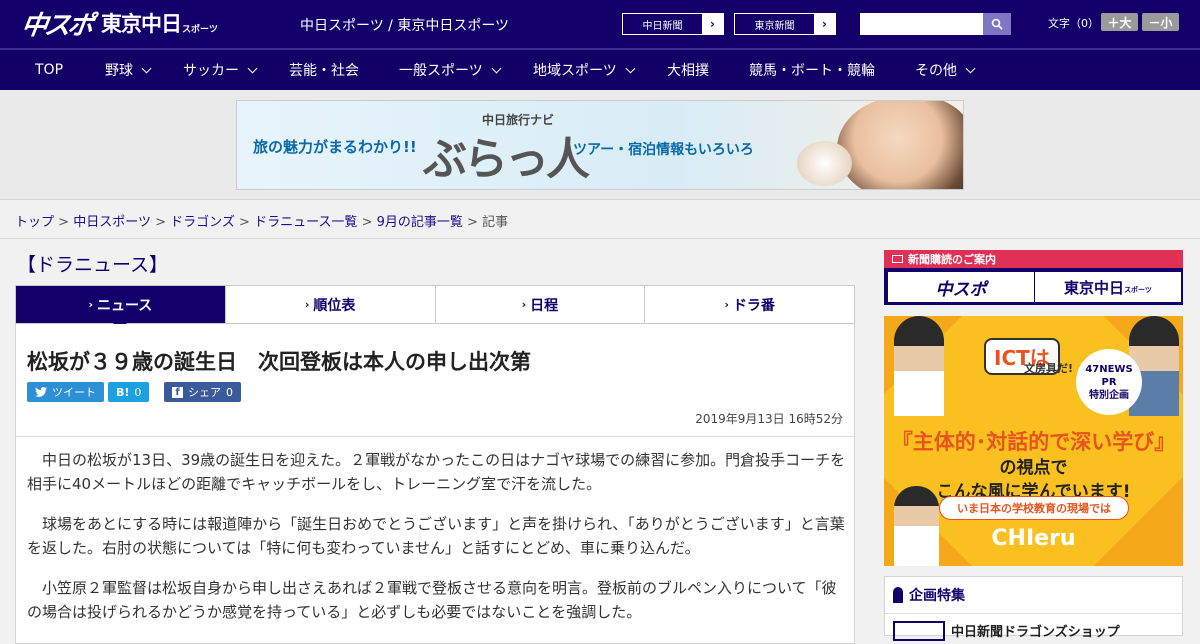  What do you see at coordinates (1034, 508) in the screenshot?
I see `ict-strip: いま日本の学校教育の現場では` at bounding box center [1034, 508].